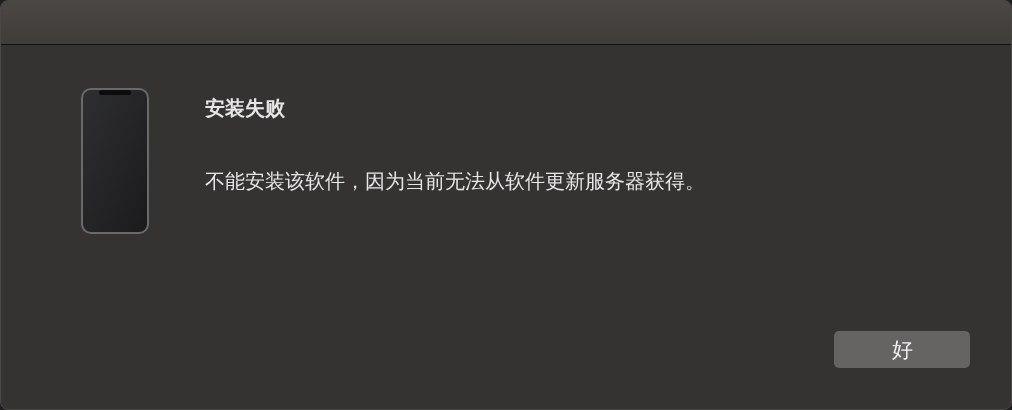 The width and height of the screenshot is (1012, 410). Describe the element at coordinates (245, 108) in the screenshot. I see `dialog-title: 安装失败` at that location.